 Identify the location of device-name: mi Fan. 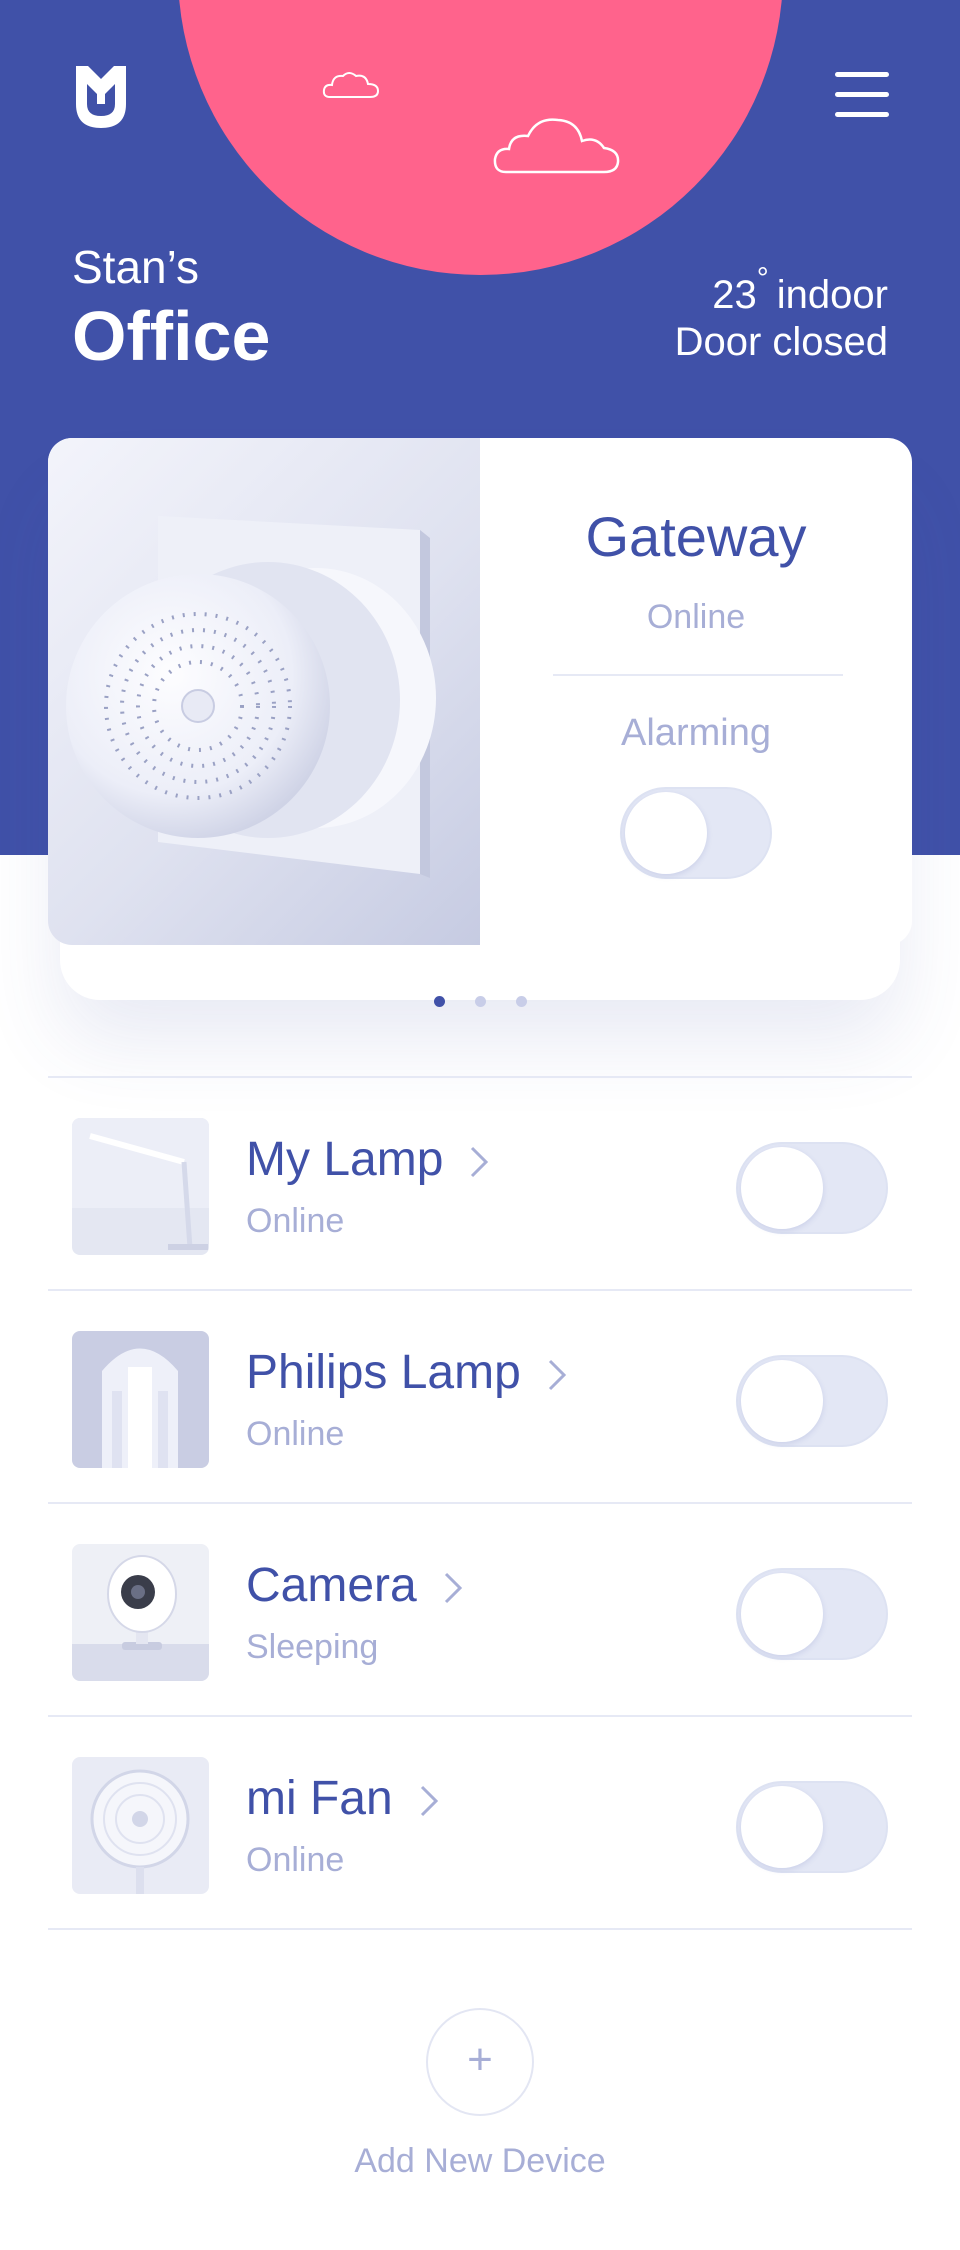
(342, 1798).